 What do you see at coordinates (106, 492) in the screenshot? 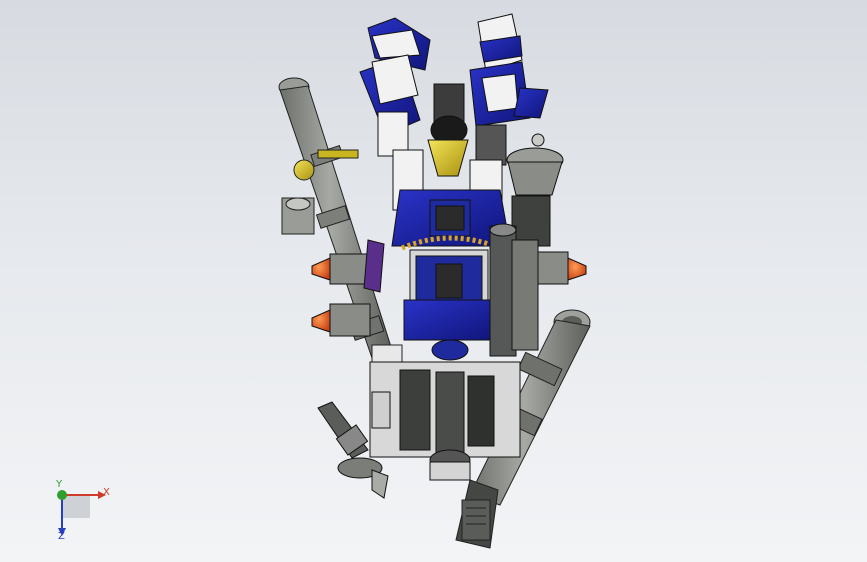
I see `triad-x-label: X` at bounding box center [106, 492].